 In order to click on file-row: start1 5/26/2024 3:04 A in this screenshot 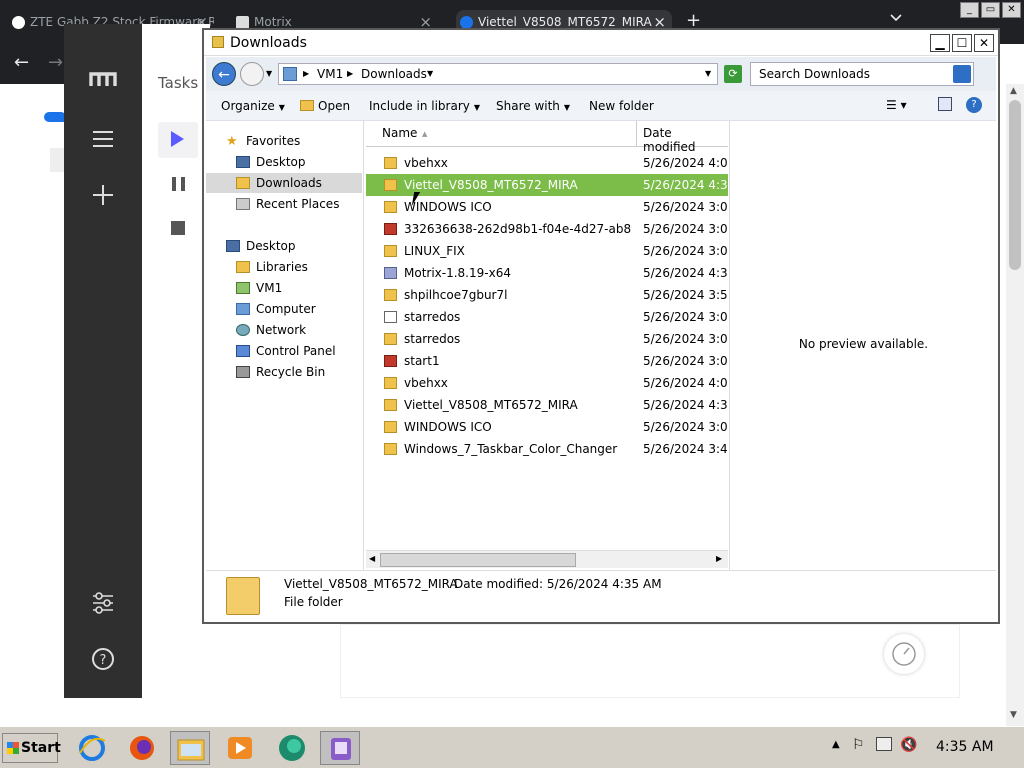, I will do `click(547, 361)`.